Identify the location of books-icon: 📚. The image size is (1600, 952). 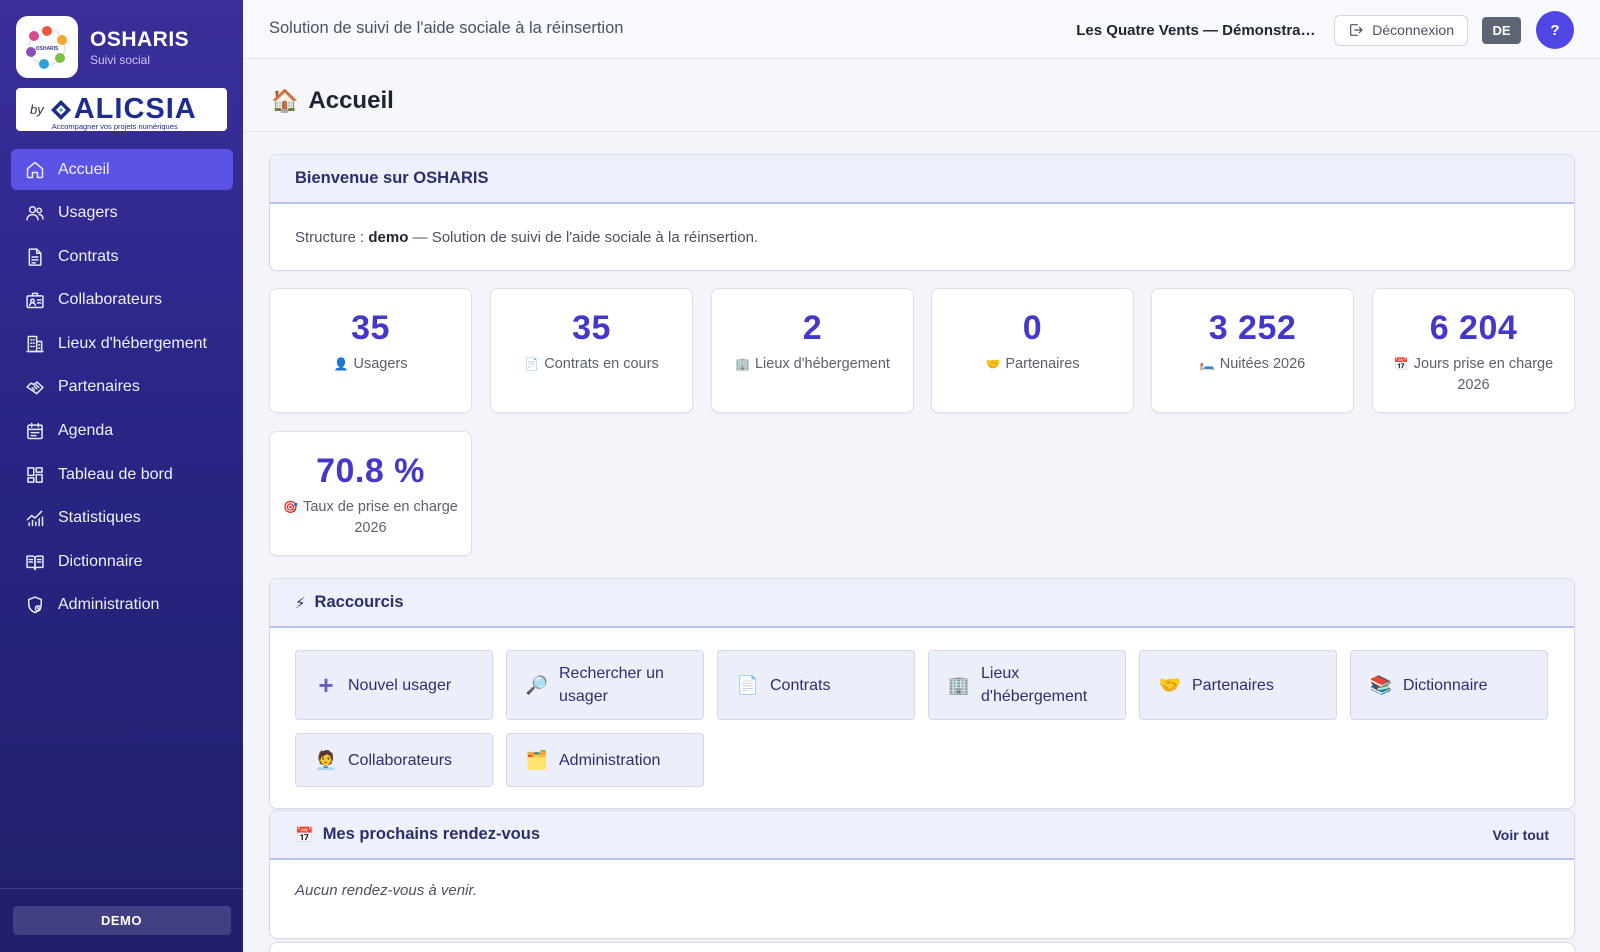
(1381, 684).